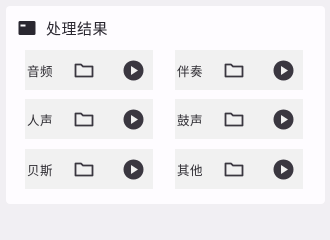 The image size is (330, 240). What do you see at coordinates (190, 120) in the screenshot?
I see `tile-label: 鼓声` at bounding box center [190, 120].